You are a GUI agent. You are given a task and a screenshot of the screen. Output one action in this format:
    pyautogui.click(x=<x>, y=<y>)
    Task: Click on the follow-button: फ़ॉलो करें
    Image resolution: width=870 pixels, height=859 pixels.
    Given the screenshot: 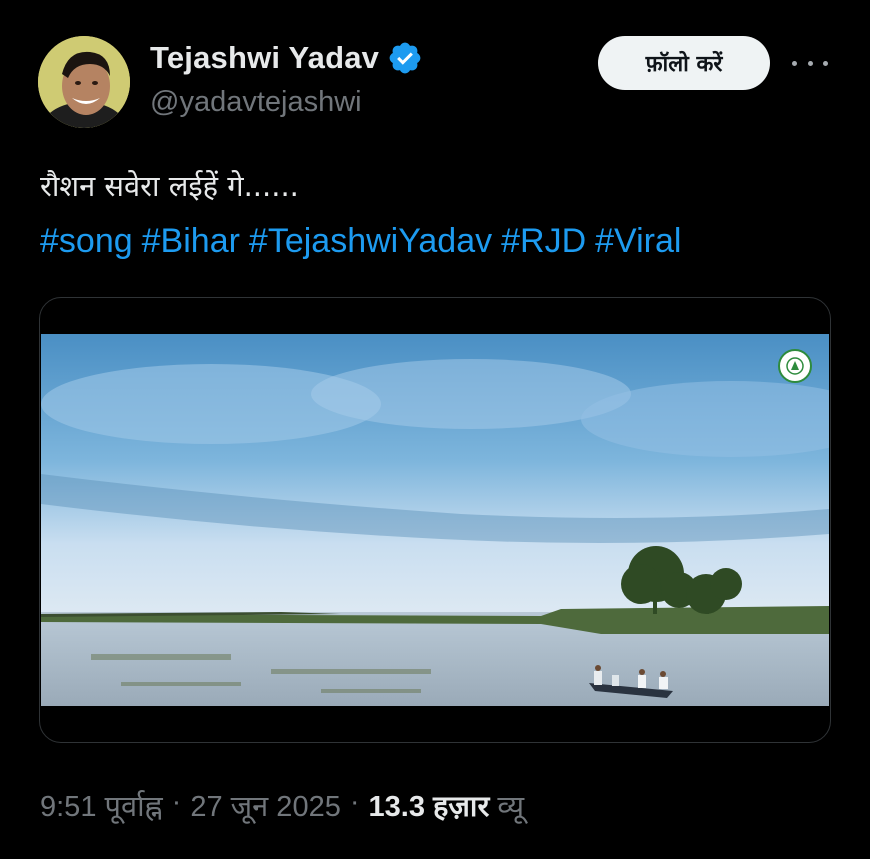 What is the action you would take?
    pyautogui.click(x=684, y=63)
    